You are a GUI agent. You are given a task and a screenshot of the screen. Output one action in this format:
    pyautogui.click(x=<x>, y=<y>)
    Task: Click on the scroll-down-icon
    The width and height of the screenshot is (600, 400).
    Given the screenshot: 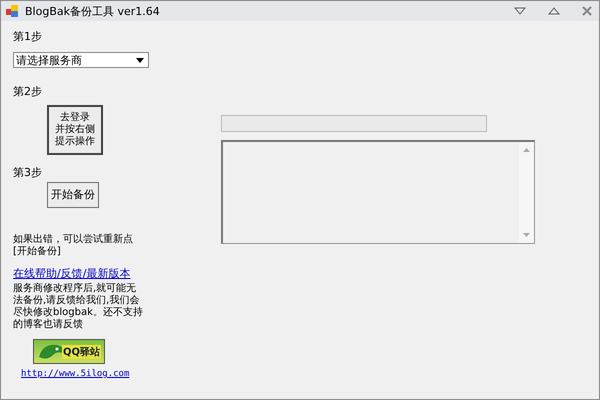 What is the action you would take?
    pyautogui.click(x=526, y=235)
    